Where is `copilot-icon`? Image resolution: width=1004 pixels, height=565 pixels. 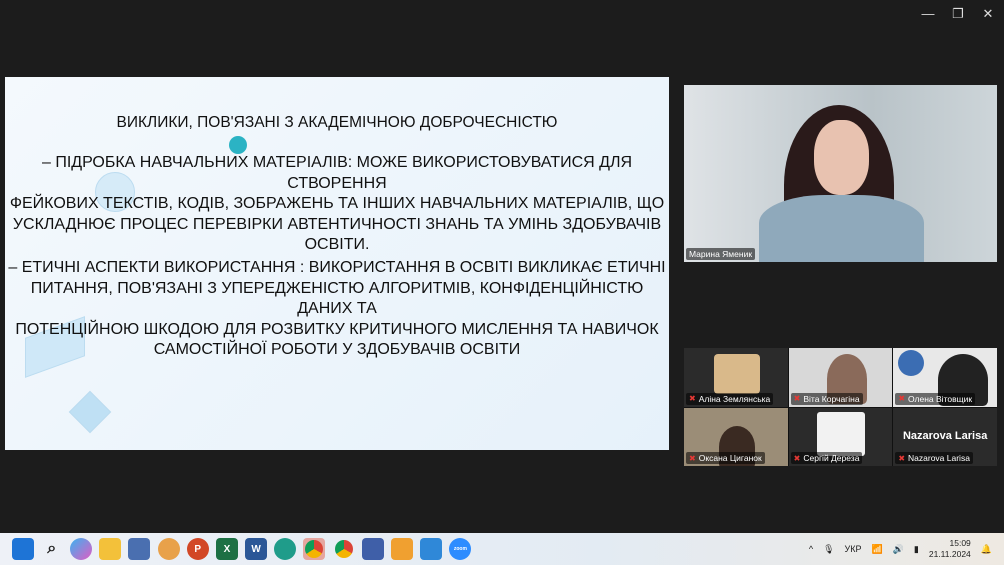
copilot-icon is located at coordinates (80, 549).